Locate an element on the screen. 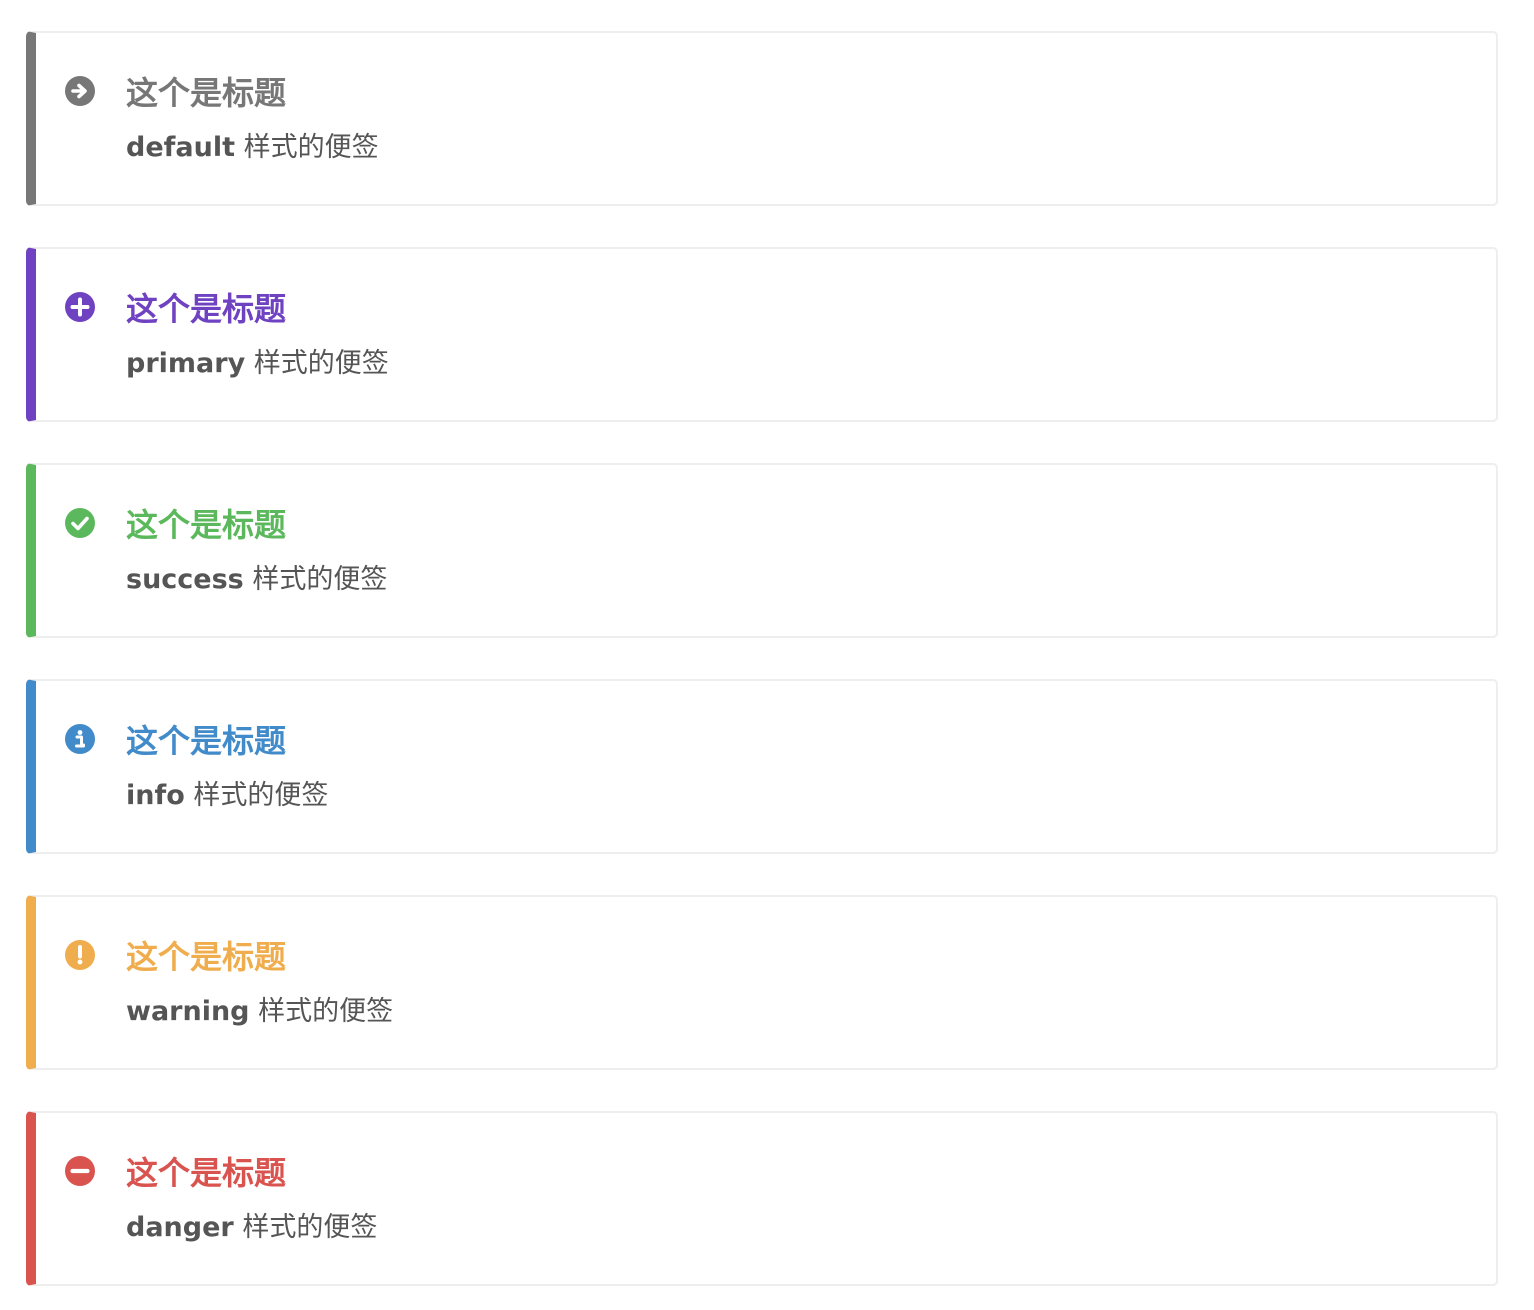  info-circle-icon is located at coordinates (80, 739).